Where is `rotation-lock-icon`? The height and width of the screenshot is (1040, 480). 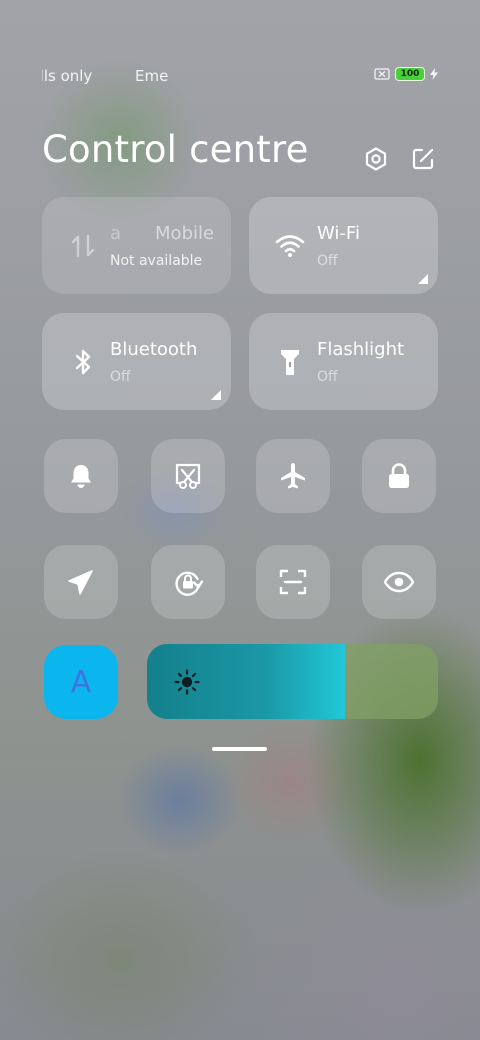 rotation-lock-icon is located at coordinates (189, 583).